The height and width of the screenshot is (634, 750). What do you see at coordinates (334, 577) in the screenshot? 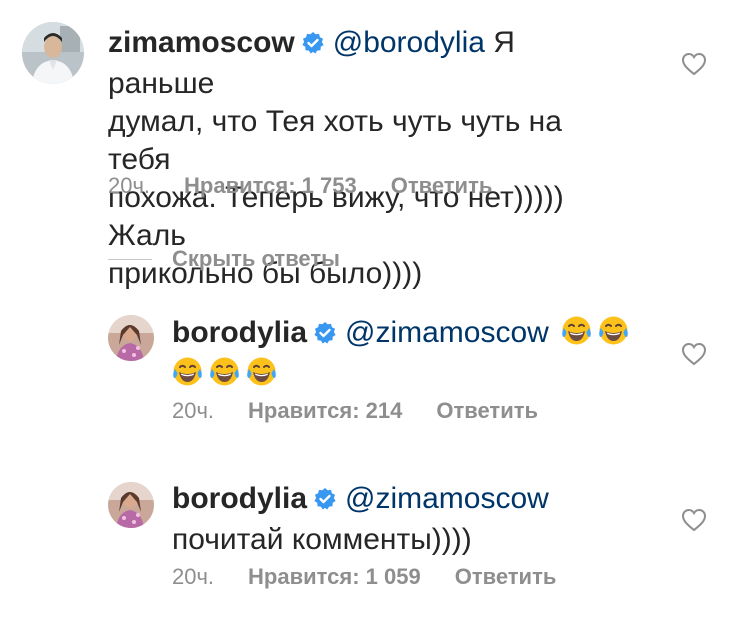
I see `comment-likes: Нравится: 1 059` at bounding box center [334, 577].